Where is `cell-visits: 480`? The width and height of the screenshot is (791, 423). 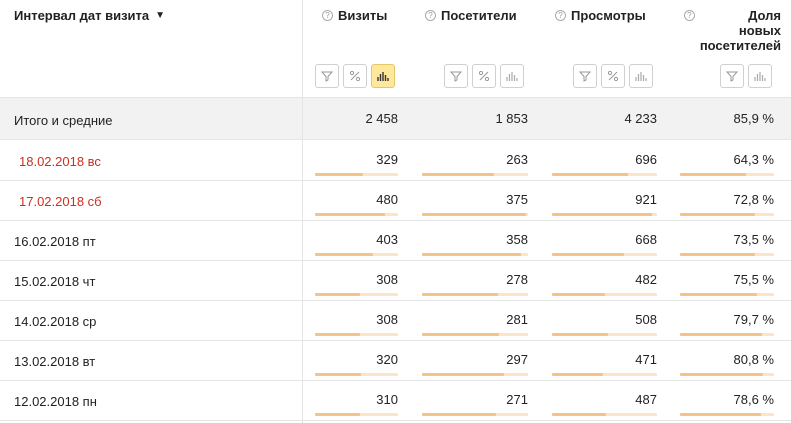
cell-visits: 480 is located at coordinates (387, 199).